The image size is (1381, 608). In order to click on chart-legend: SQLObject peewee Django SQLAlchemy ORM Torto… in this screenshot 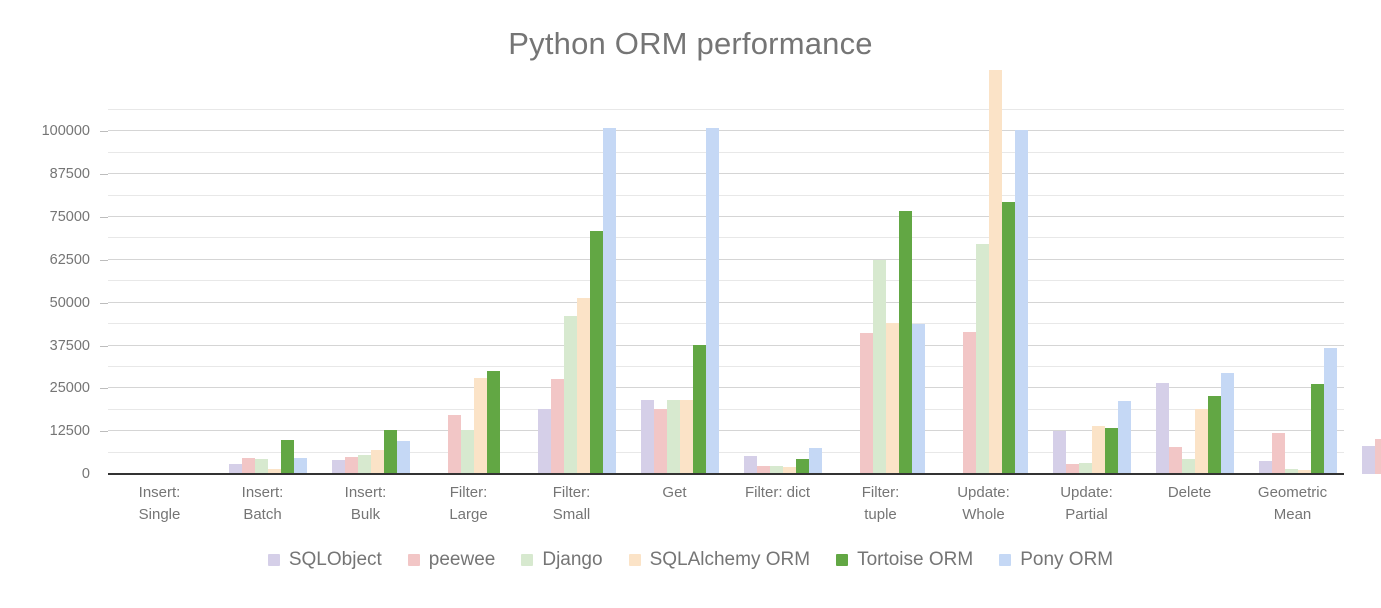, I will do `click(690, 560)`.